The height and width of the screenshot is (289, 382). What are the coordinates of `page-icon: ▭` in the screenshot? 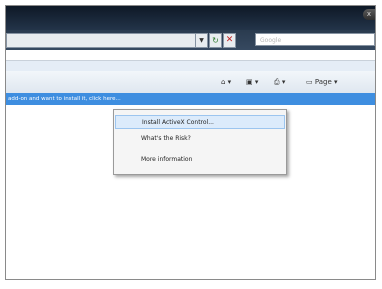 It's located at (309, 82).